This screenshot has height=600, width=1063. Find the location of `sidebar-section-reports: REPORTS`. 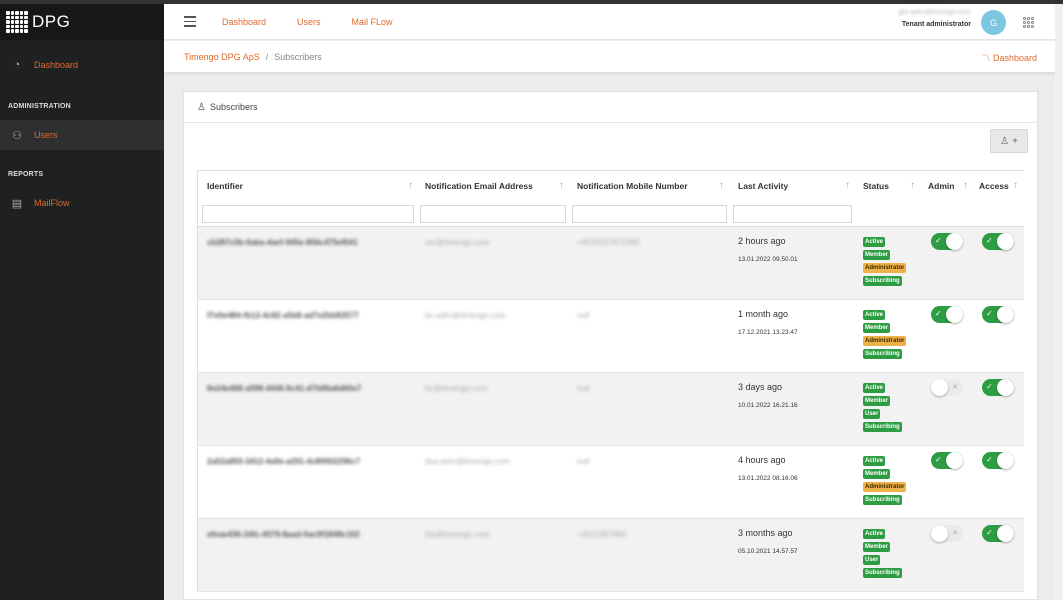

sidebar-section-reports: REPORTS is located at coordinates (26, 174).